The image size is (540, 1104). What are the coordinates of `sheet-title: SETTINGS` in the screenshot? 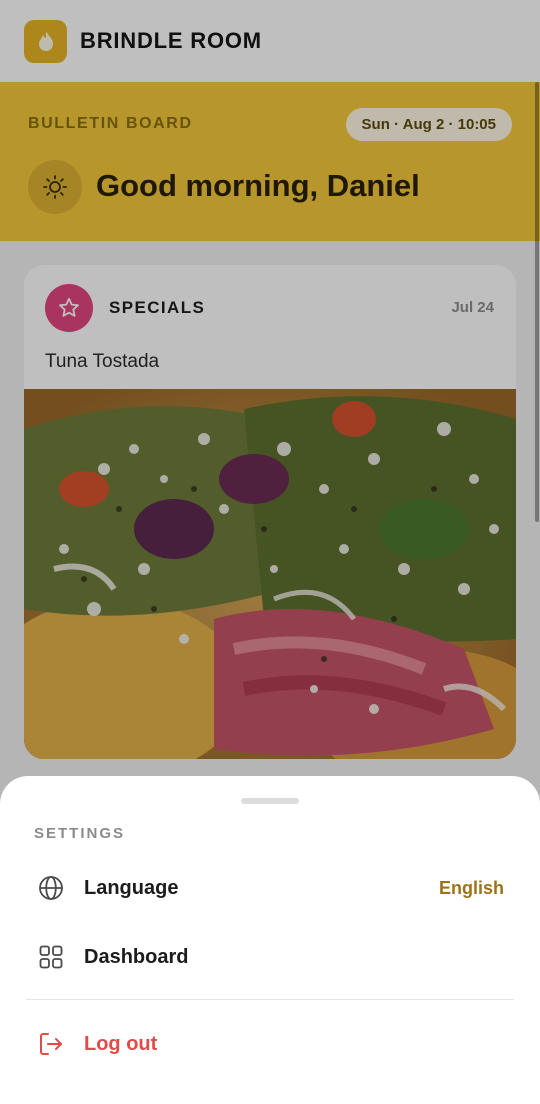 It's located at (80, 833).